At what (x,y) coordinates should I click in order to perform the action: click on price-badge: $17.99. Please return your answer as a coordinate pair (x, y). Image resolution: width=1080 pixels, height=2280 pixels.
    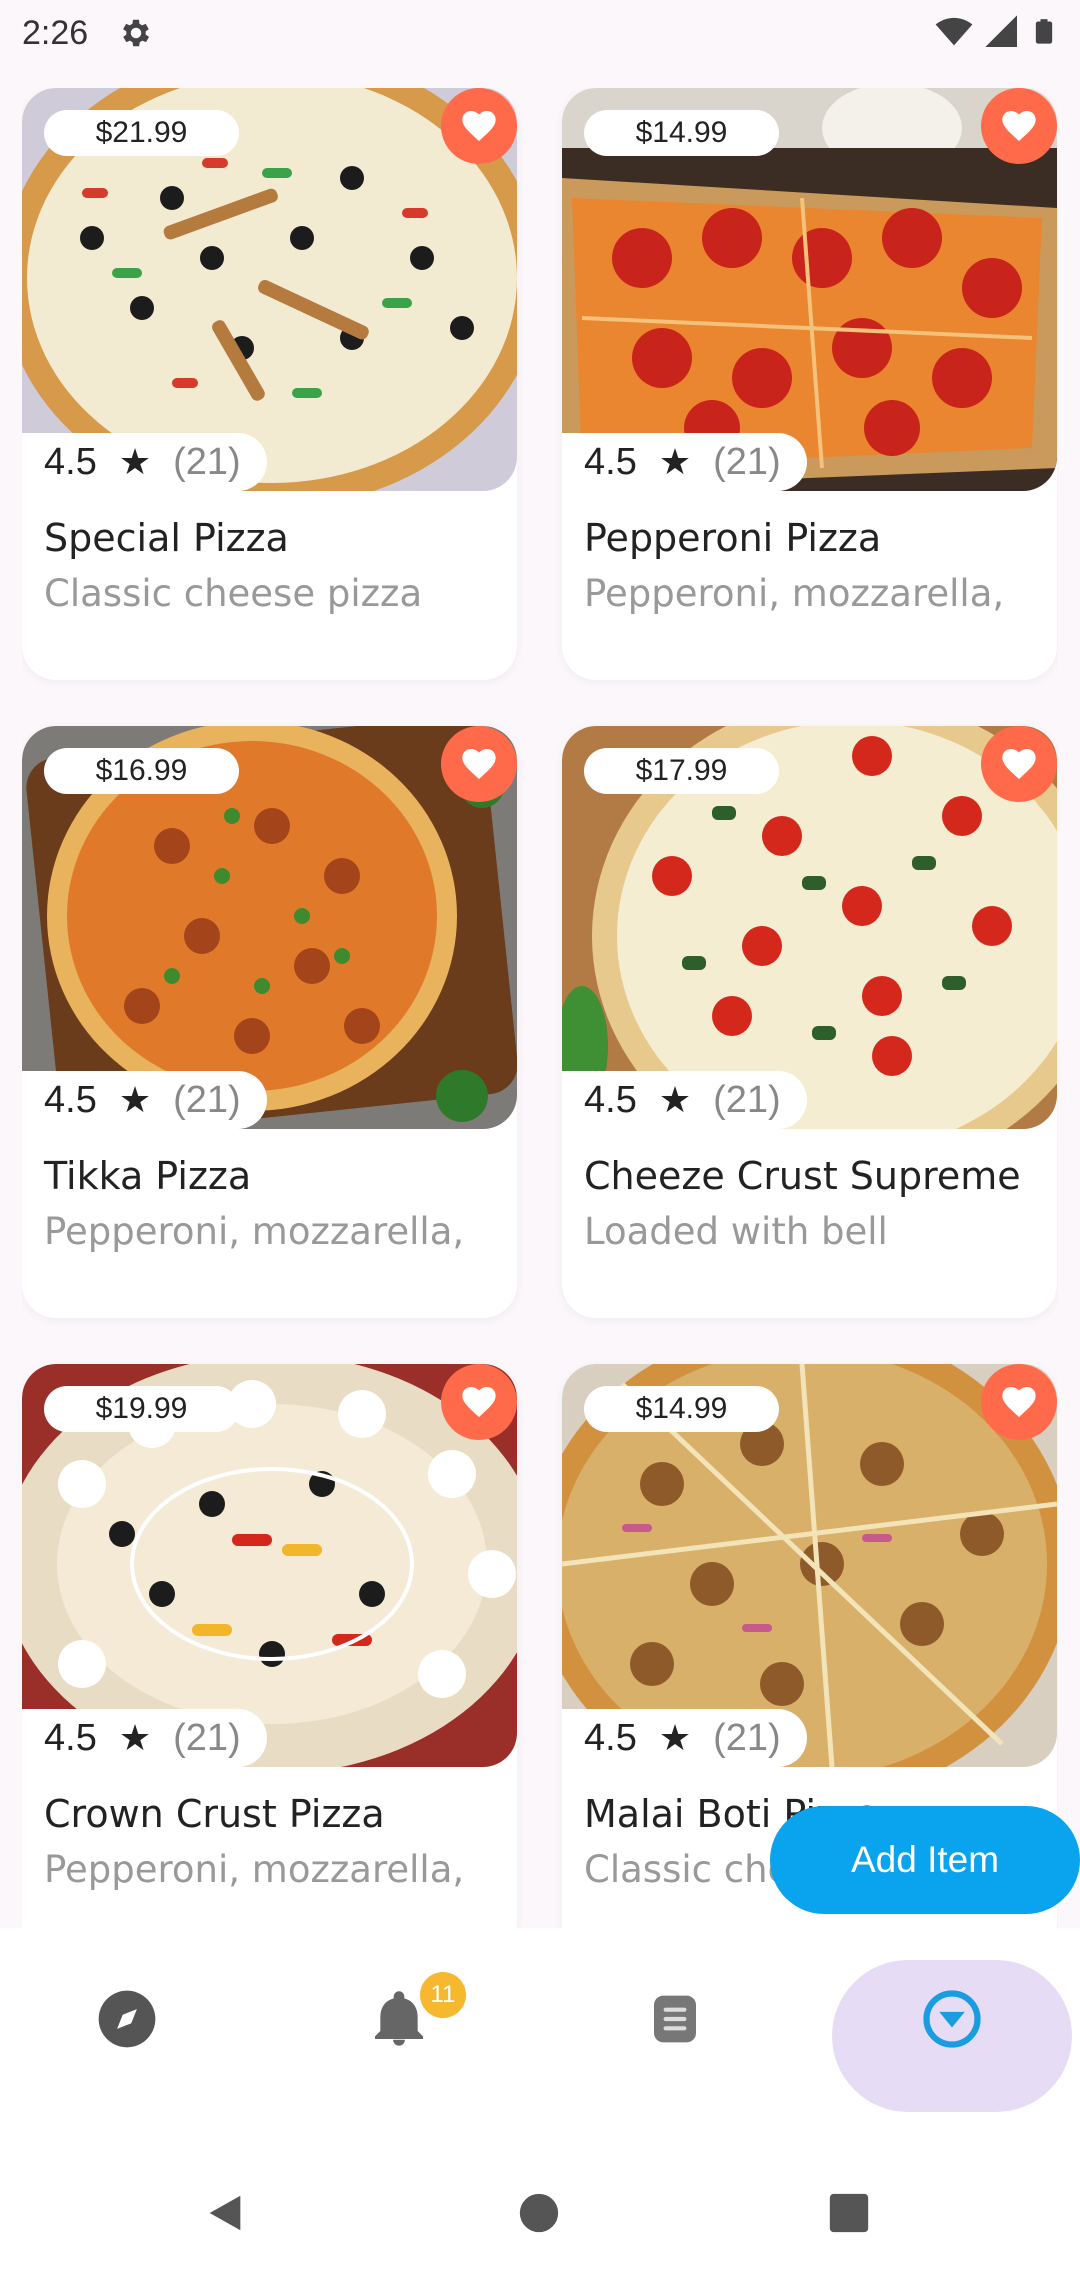
    Looking at the image, I should click on (681, 771).